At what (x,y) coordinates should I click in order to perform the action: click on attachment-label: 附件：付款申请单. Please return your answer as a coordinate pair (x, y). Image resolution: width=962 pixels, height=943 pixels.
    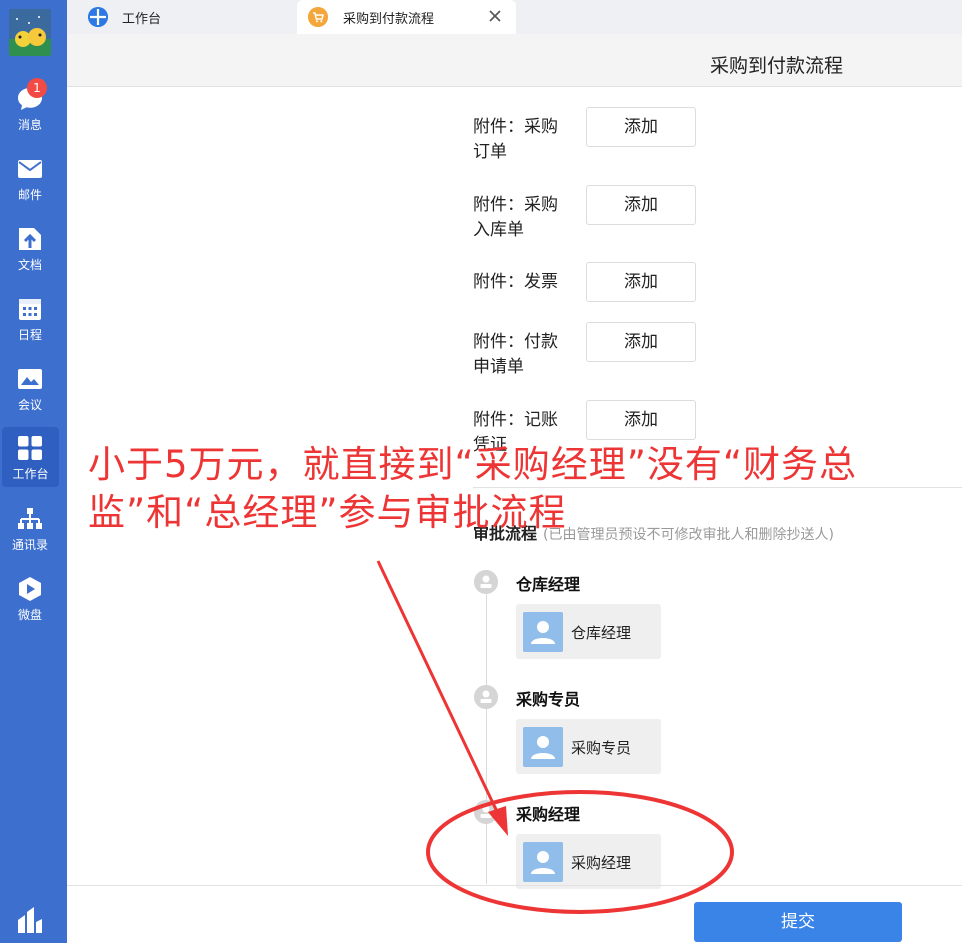
    Looking at the image, I should click on (515, 354).